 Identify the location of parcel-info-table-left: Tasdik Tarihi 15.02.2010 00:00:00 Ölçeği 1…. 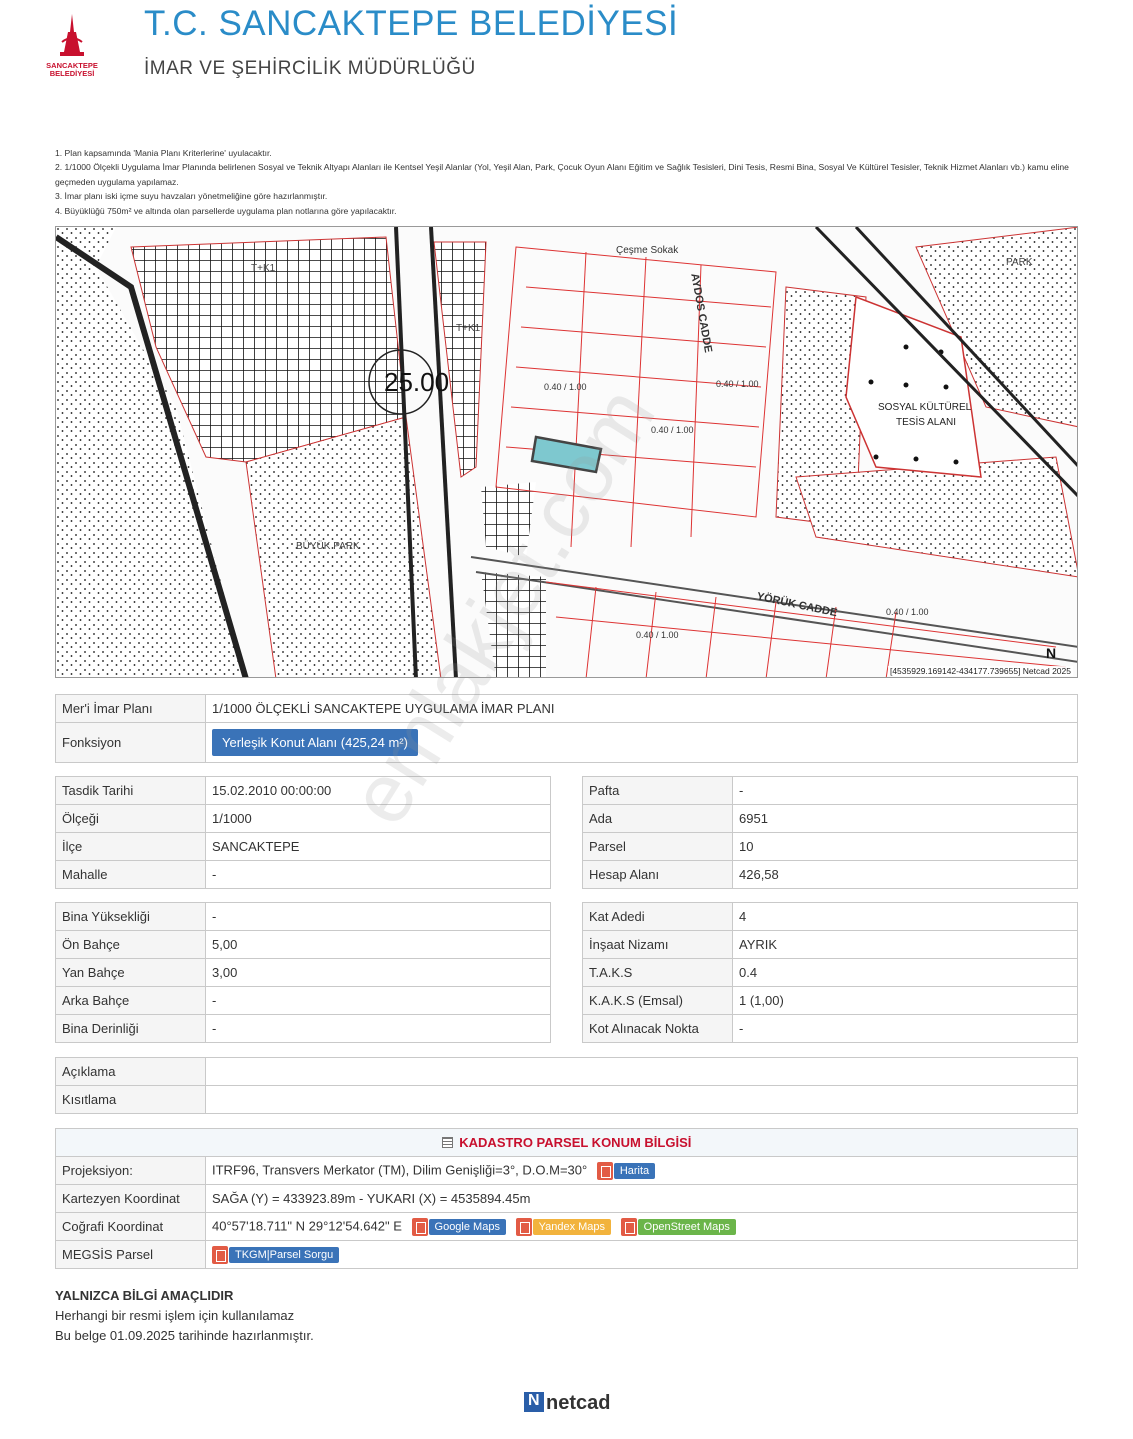
(303, 832).